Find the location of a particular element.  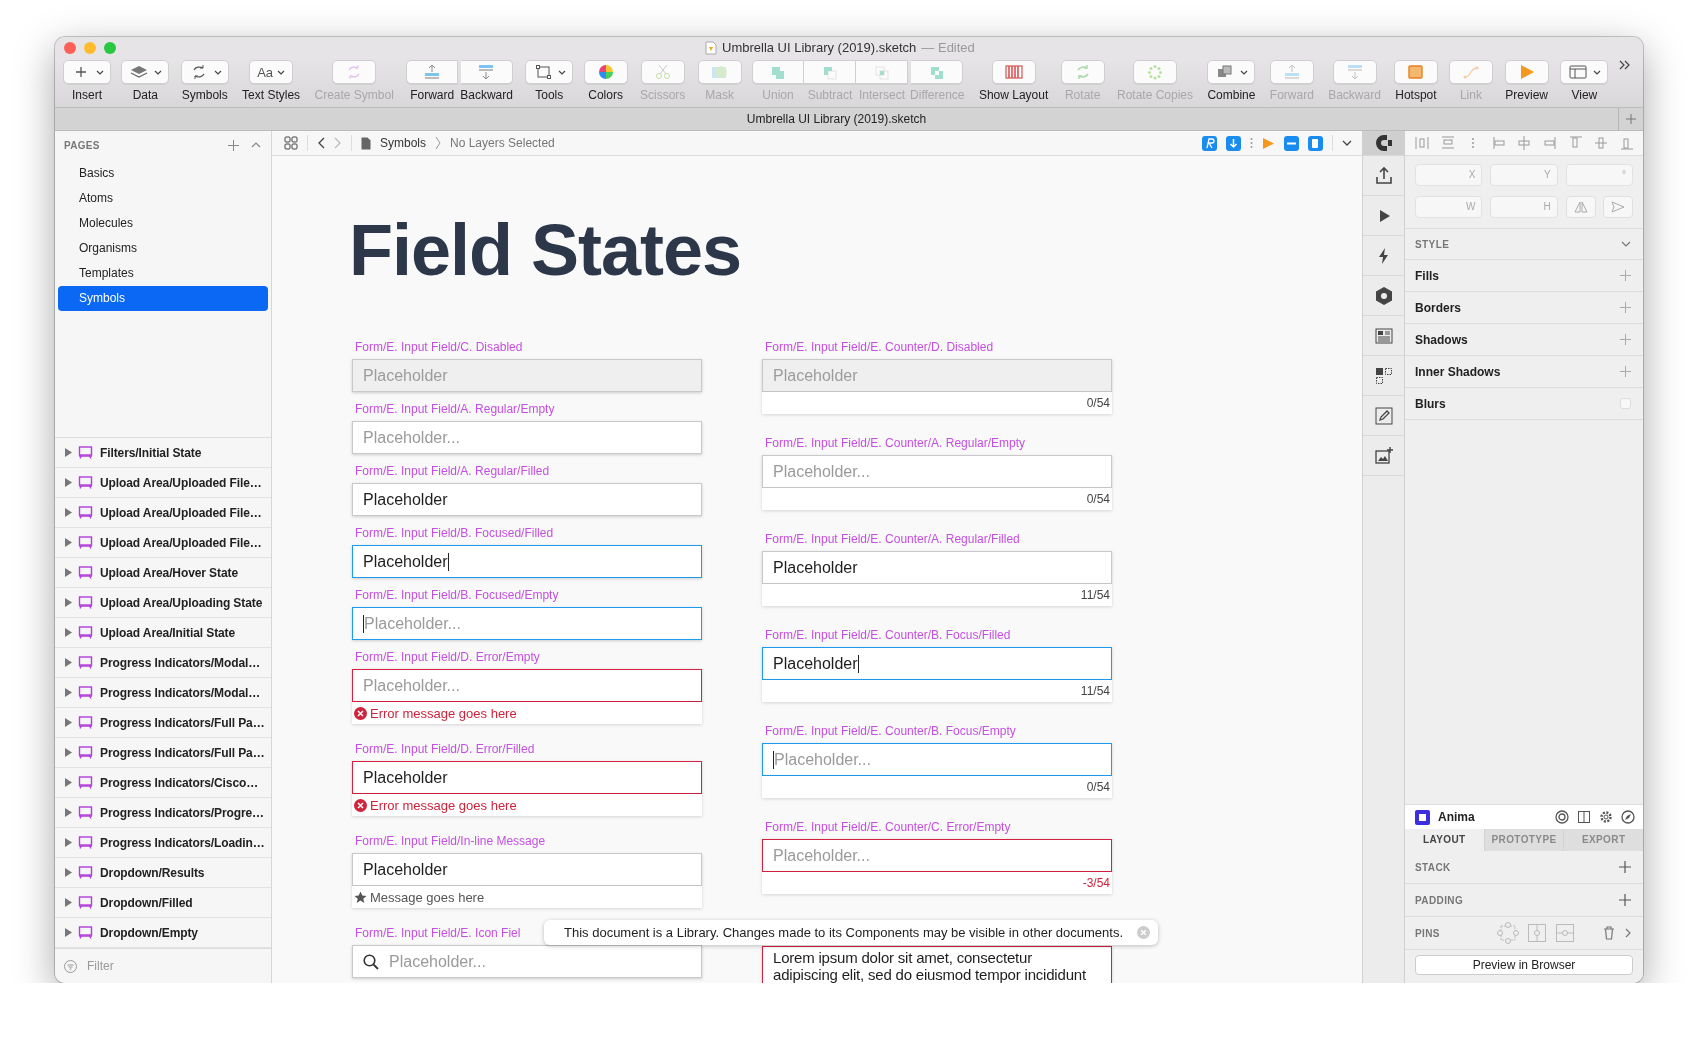

layer-row: Dropdown/Filled is located at coordinates (163, 903).